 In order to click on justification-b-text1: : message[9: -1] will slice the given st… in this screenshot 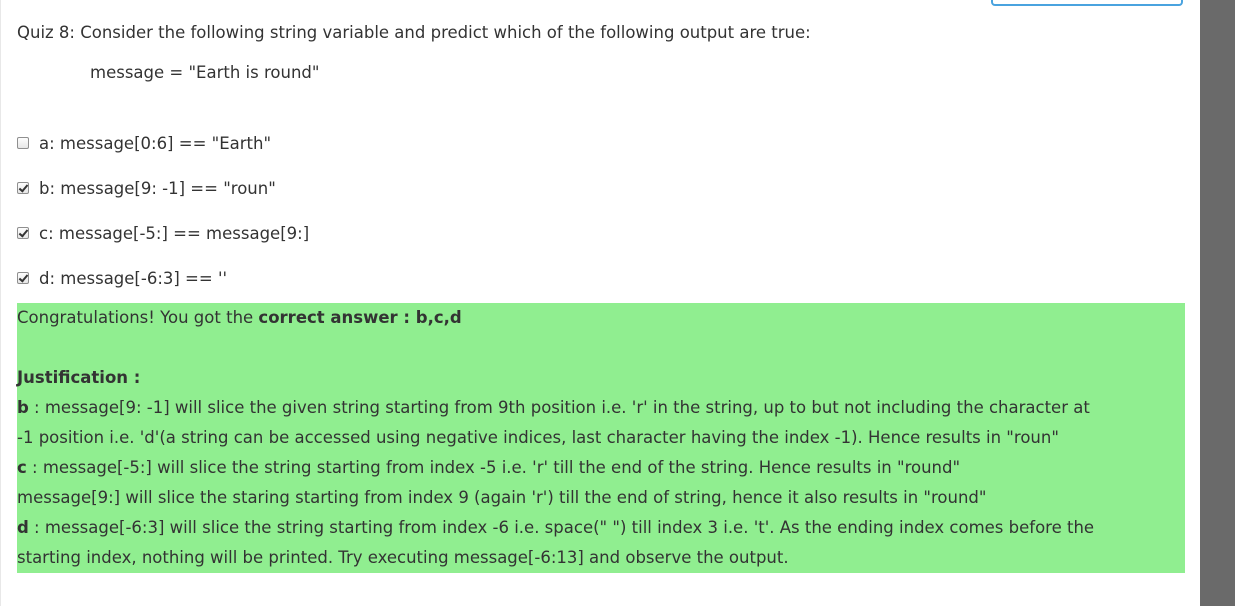, I will do `click(559, 407)`.